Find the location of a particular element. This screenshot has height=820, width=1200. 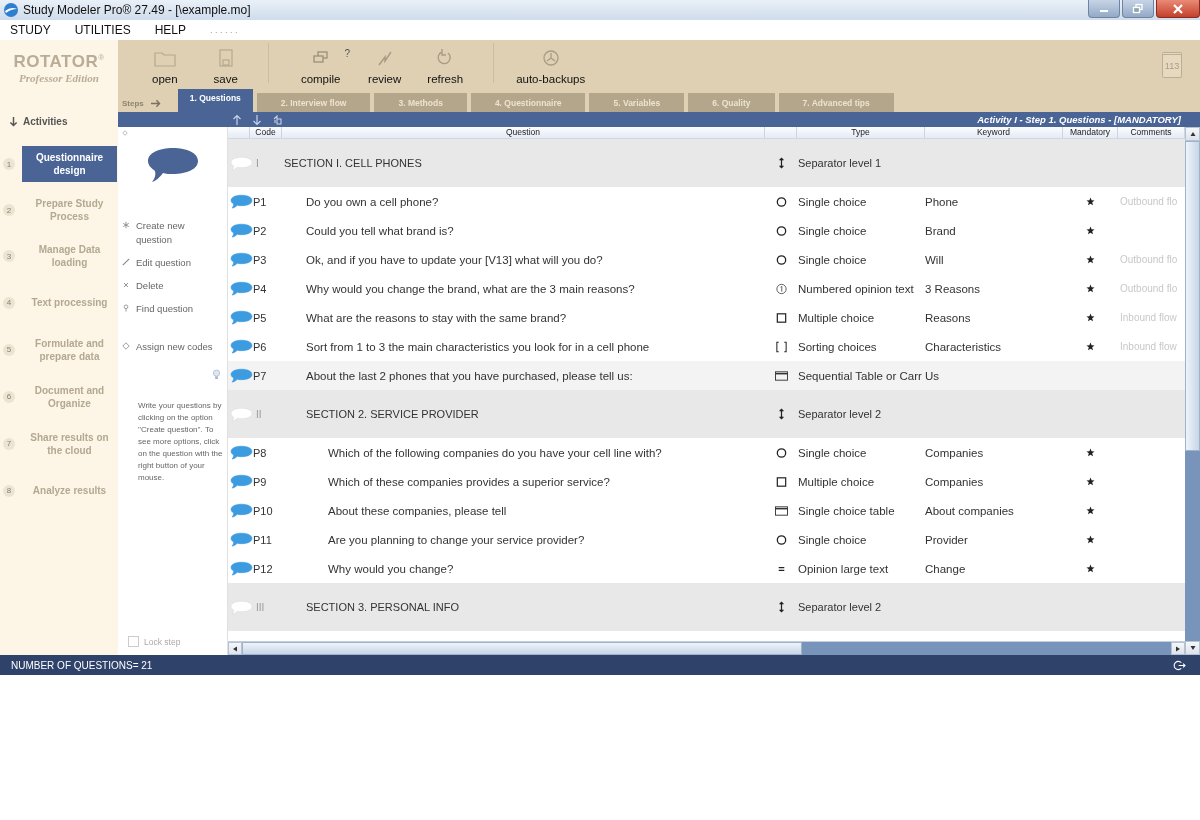

question-code: P12 is located at coordinates (263, 568).